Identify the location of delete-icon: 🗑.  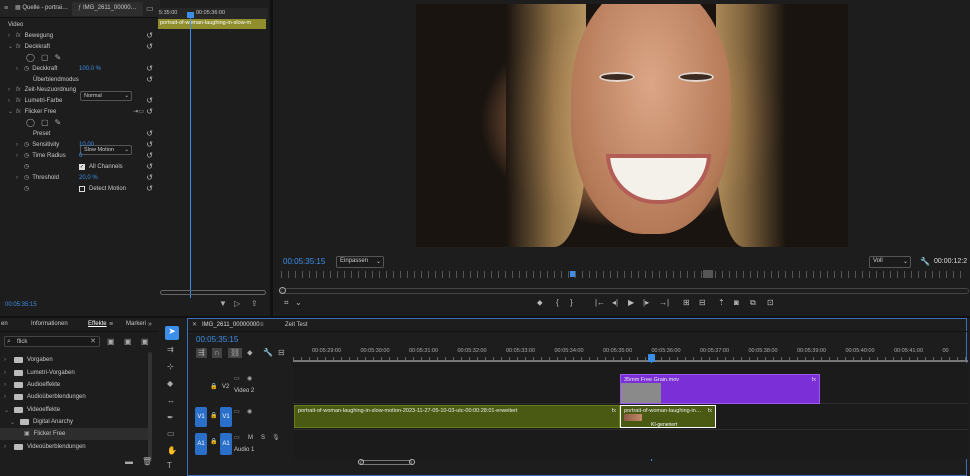
(147, 462).